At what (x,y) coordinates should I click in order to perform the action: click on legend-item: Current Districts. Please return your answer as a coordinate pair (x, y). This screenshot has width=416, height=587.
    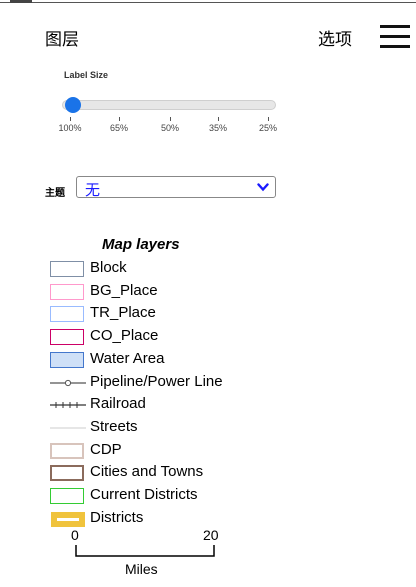
    Looking at the image, I should click on (170, 496).